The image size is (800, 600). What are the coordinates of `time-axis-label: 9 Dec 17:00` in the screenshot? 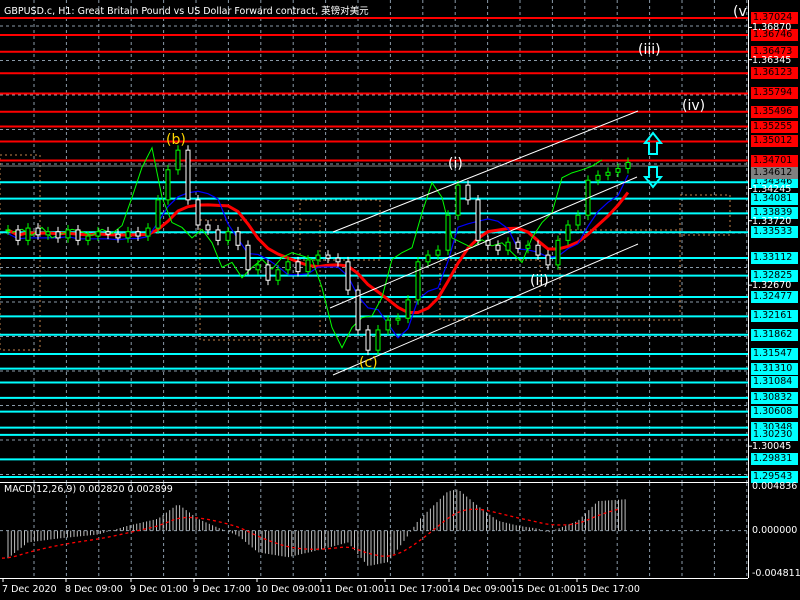 It's located at (222, 589).